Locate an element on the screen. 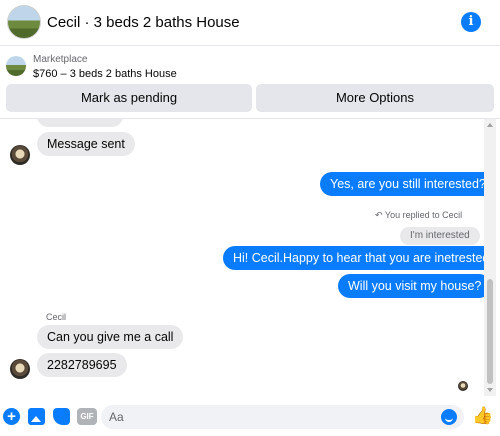 This screenshot has height=436, width=500. chat-scrollbar is located at coordinates (490, 257).